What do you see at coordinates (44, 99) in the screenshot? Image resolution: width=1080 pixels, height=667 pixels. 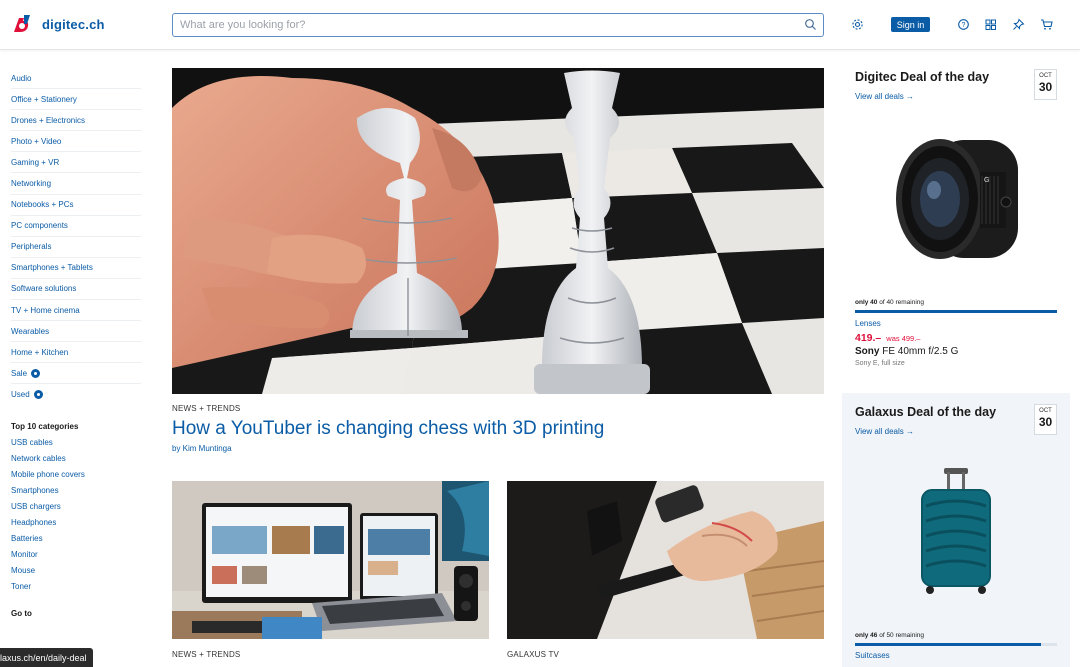 I see `sidebar-item-label: Office + Stationery` at bounding box center [44, 99].